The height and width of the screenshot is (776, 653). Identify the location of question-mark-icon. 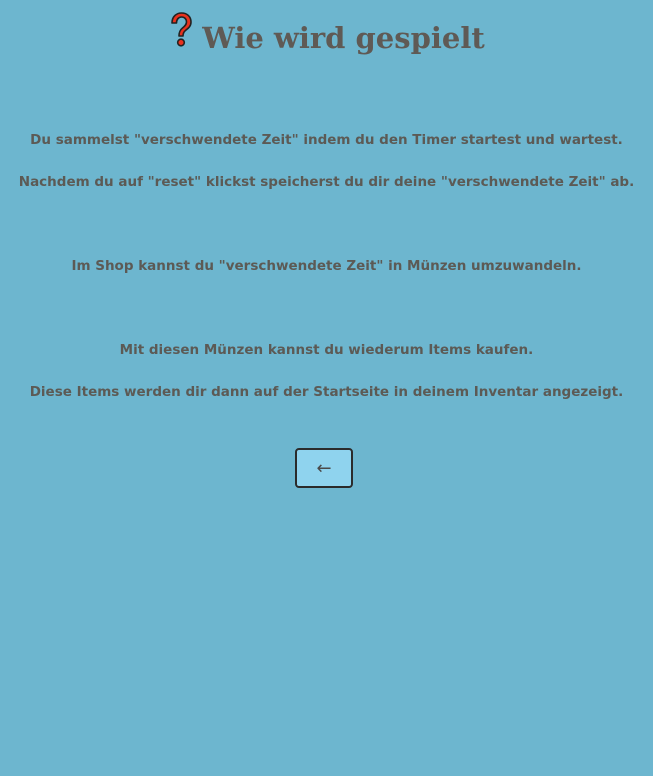
(181, 36).